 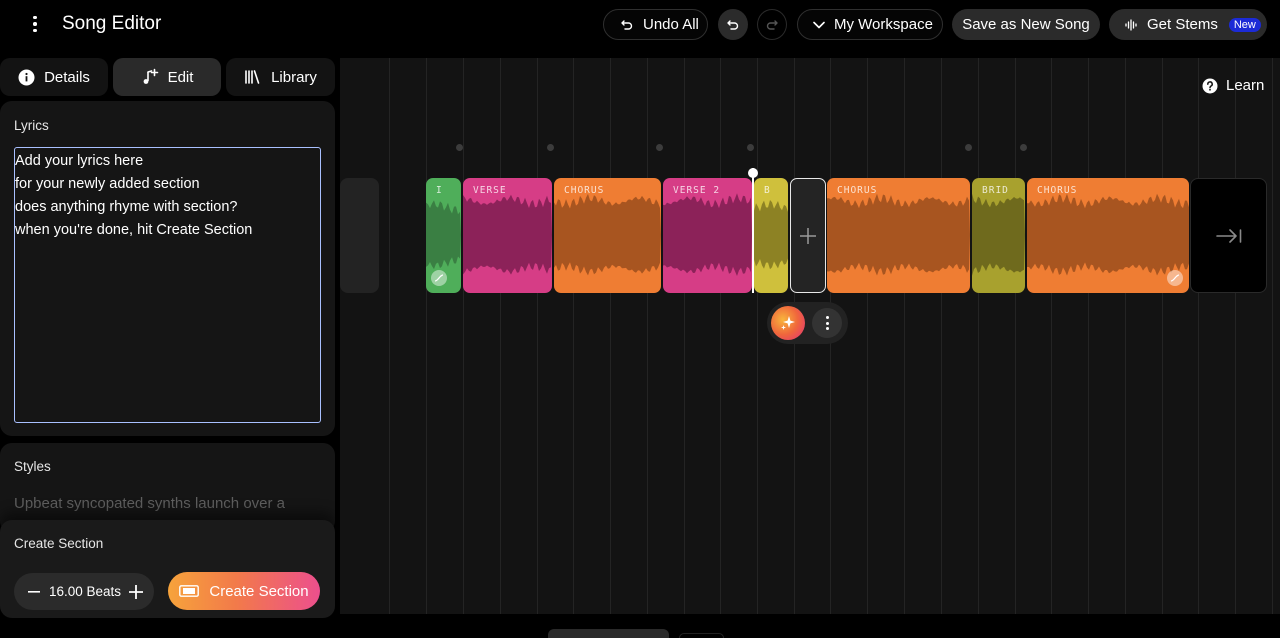 What do you see at coordinates (1245, 85) in the screenshot?
I see `learn-label: Learn` at bounding box center [1245, 85].